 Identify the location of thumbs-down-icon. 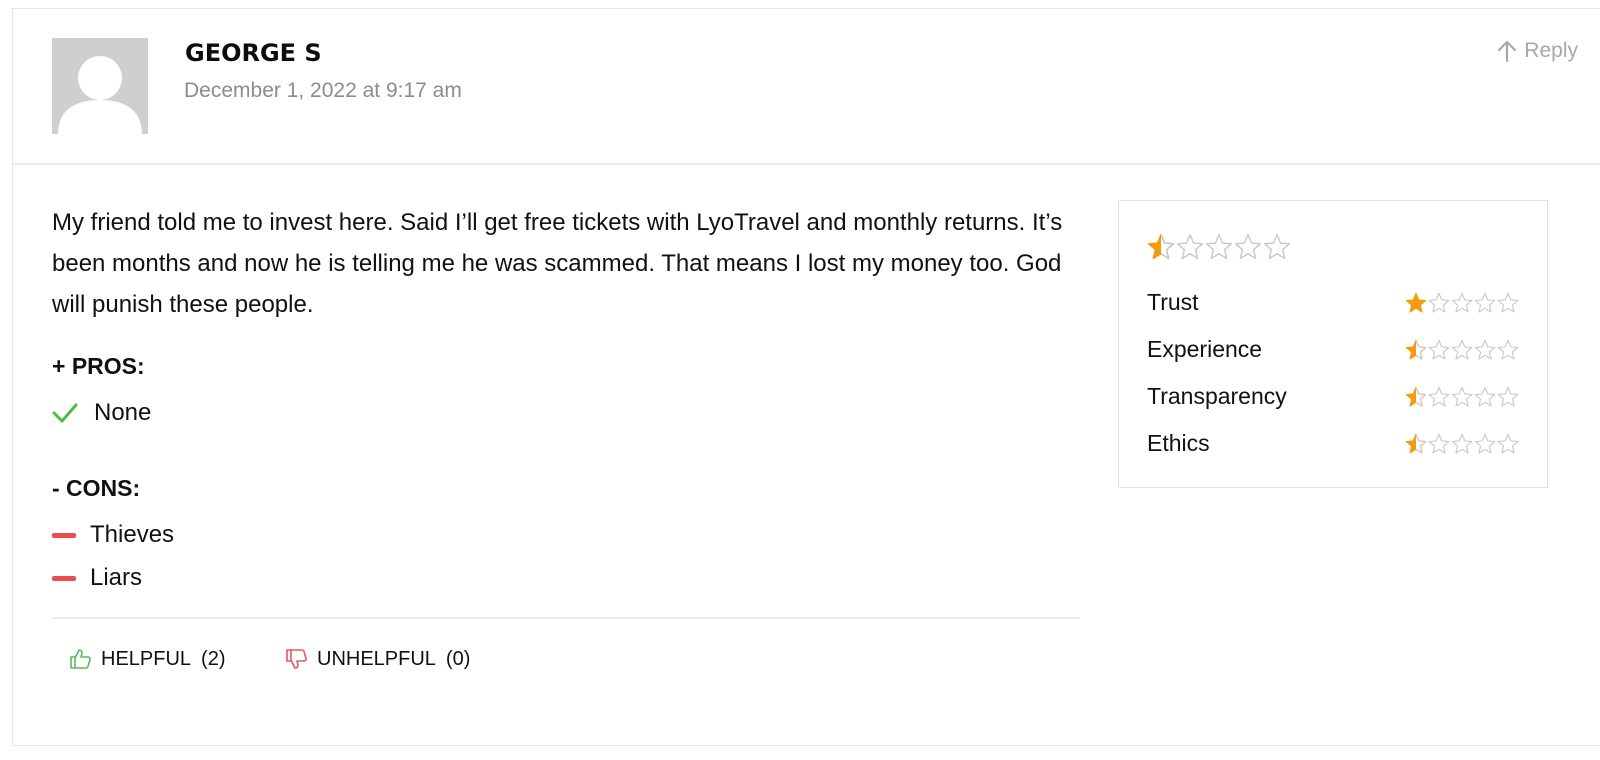
(296, 659).